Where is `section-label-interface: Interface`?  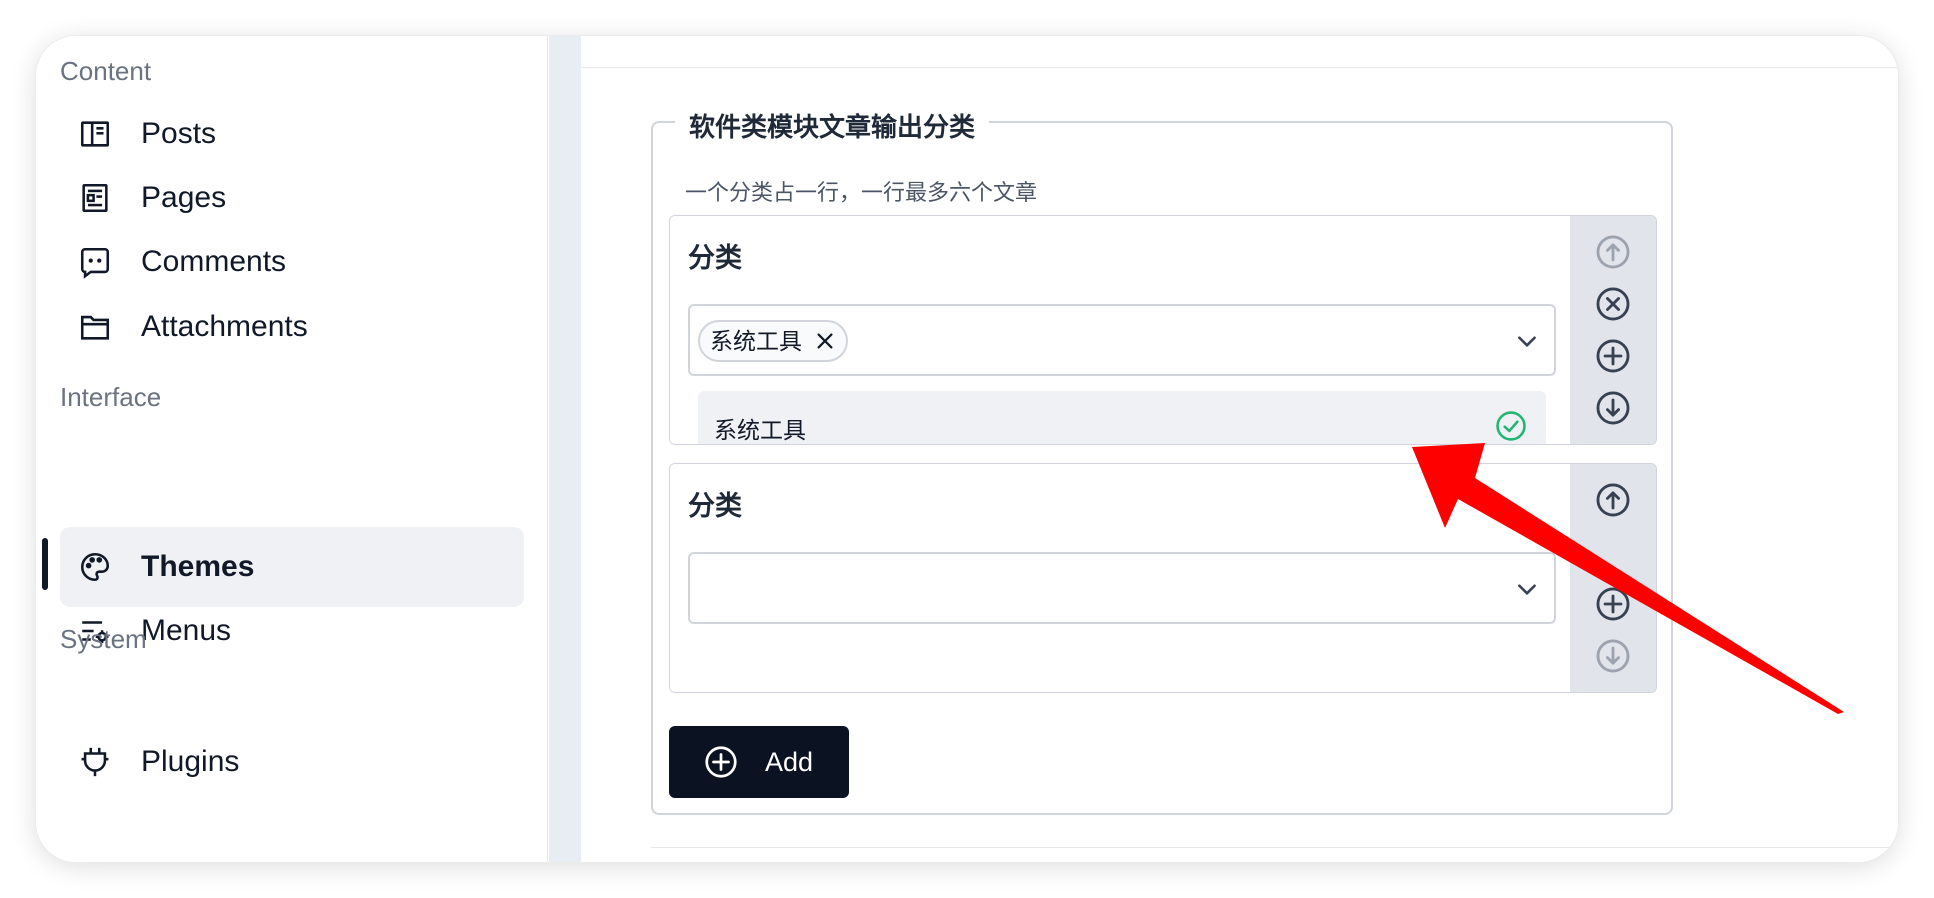 section-label-interface: Interface is located at coordinates (111, 397).